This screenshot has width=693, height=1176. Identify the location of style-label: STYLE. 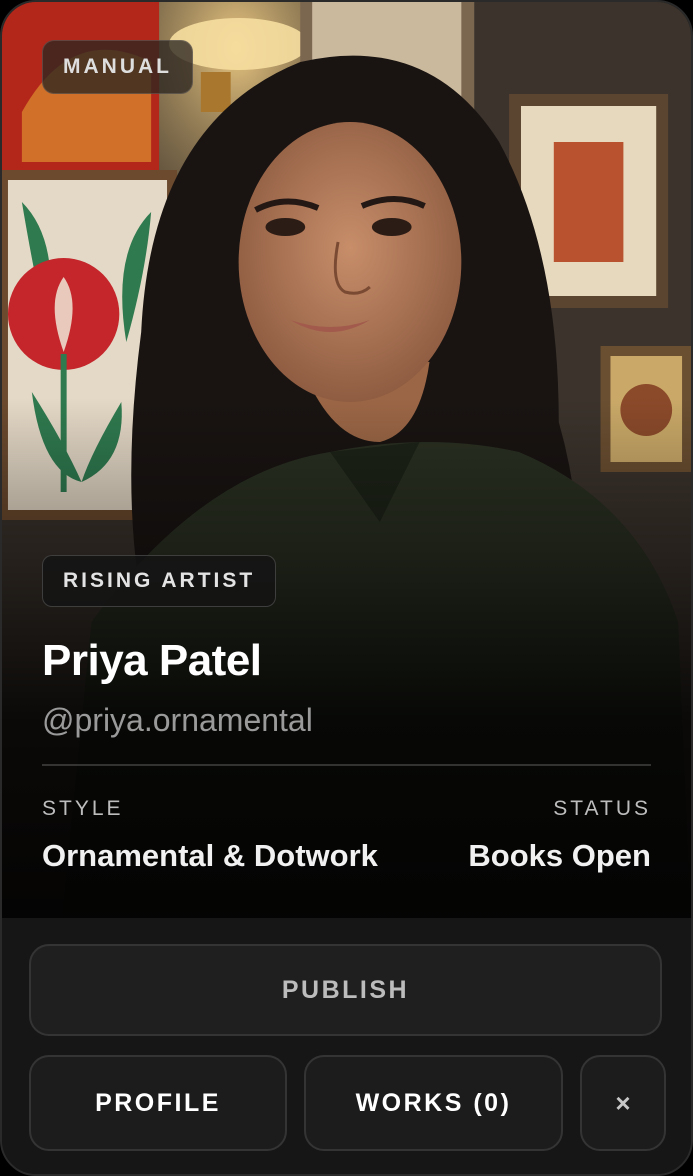
(83, 808).